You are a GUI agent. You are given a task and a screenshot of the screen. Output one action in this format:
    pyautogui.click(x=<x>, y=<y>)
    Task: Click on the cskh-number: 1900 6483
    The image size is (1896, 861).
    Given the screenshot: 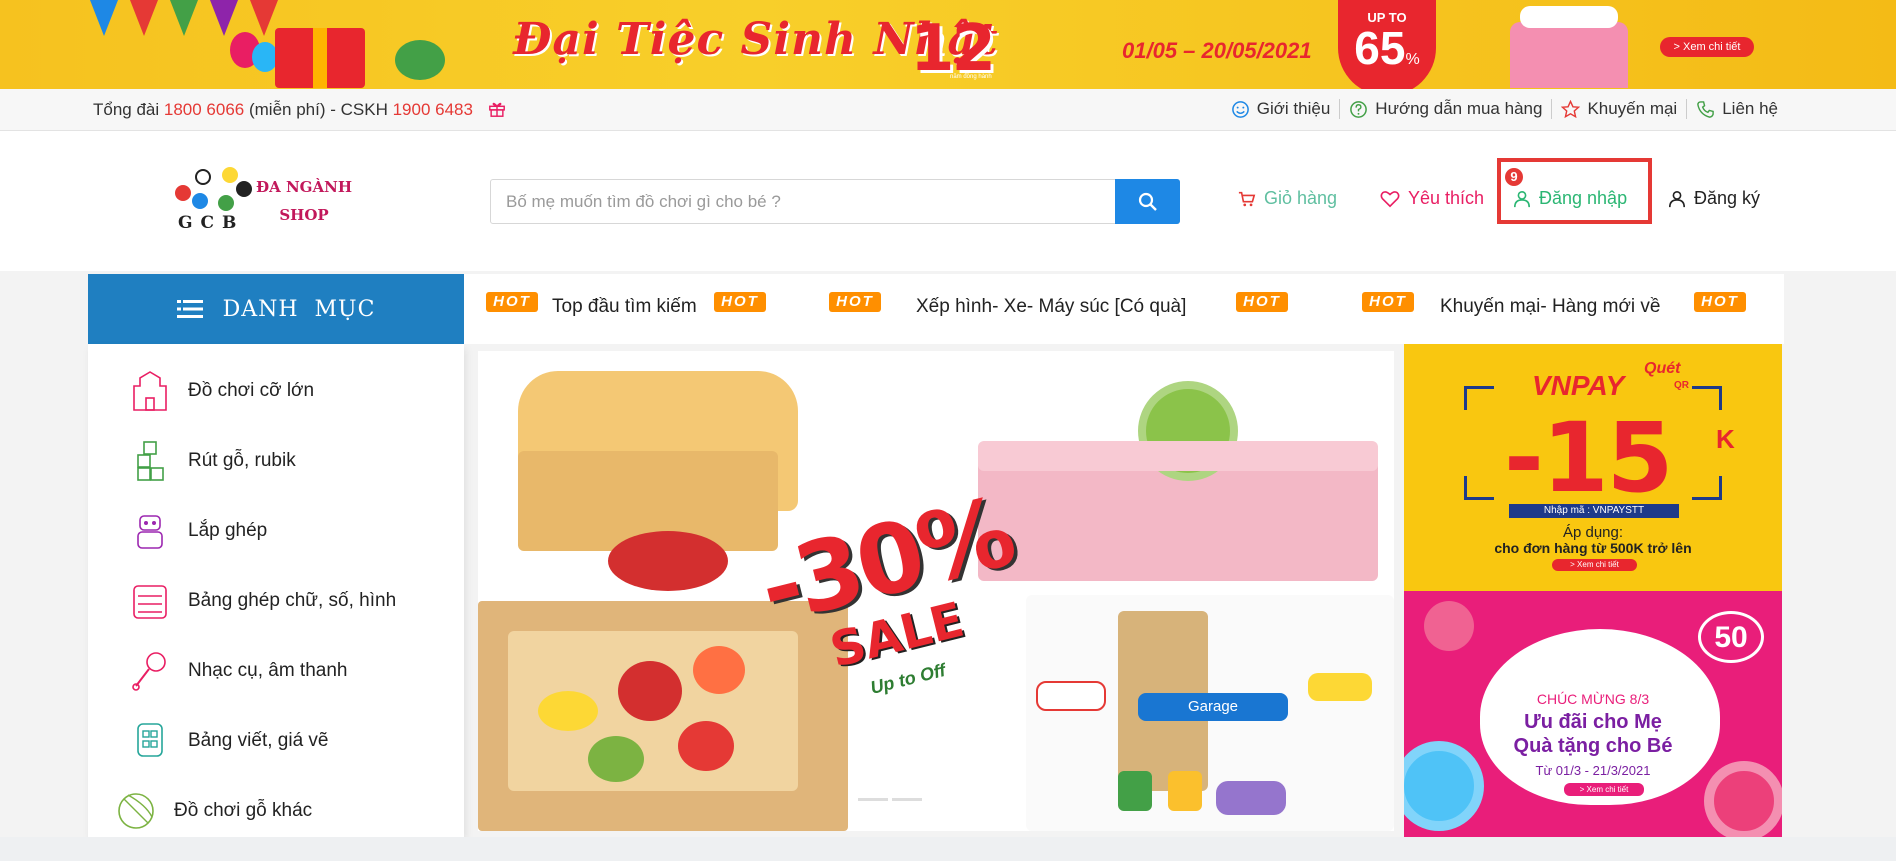 What is the action you would take?
    pyautogui.click(x=433, y=109)
    